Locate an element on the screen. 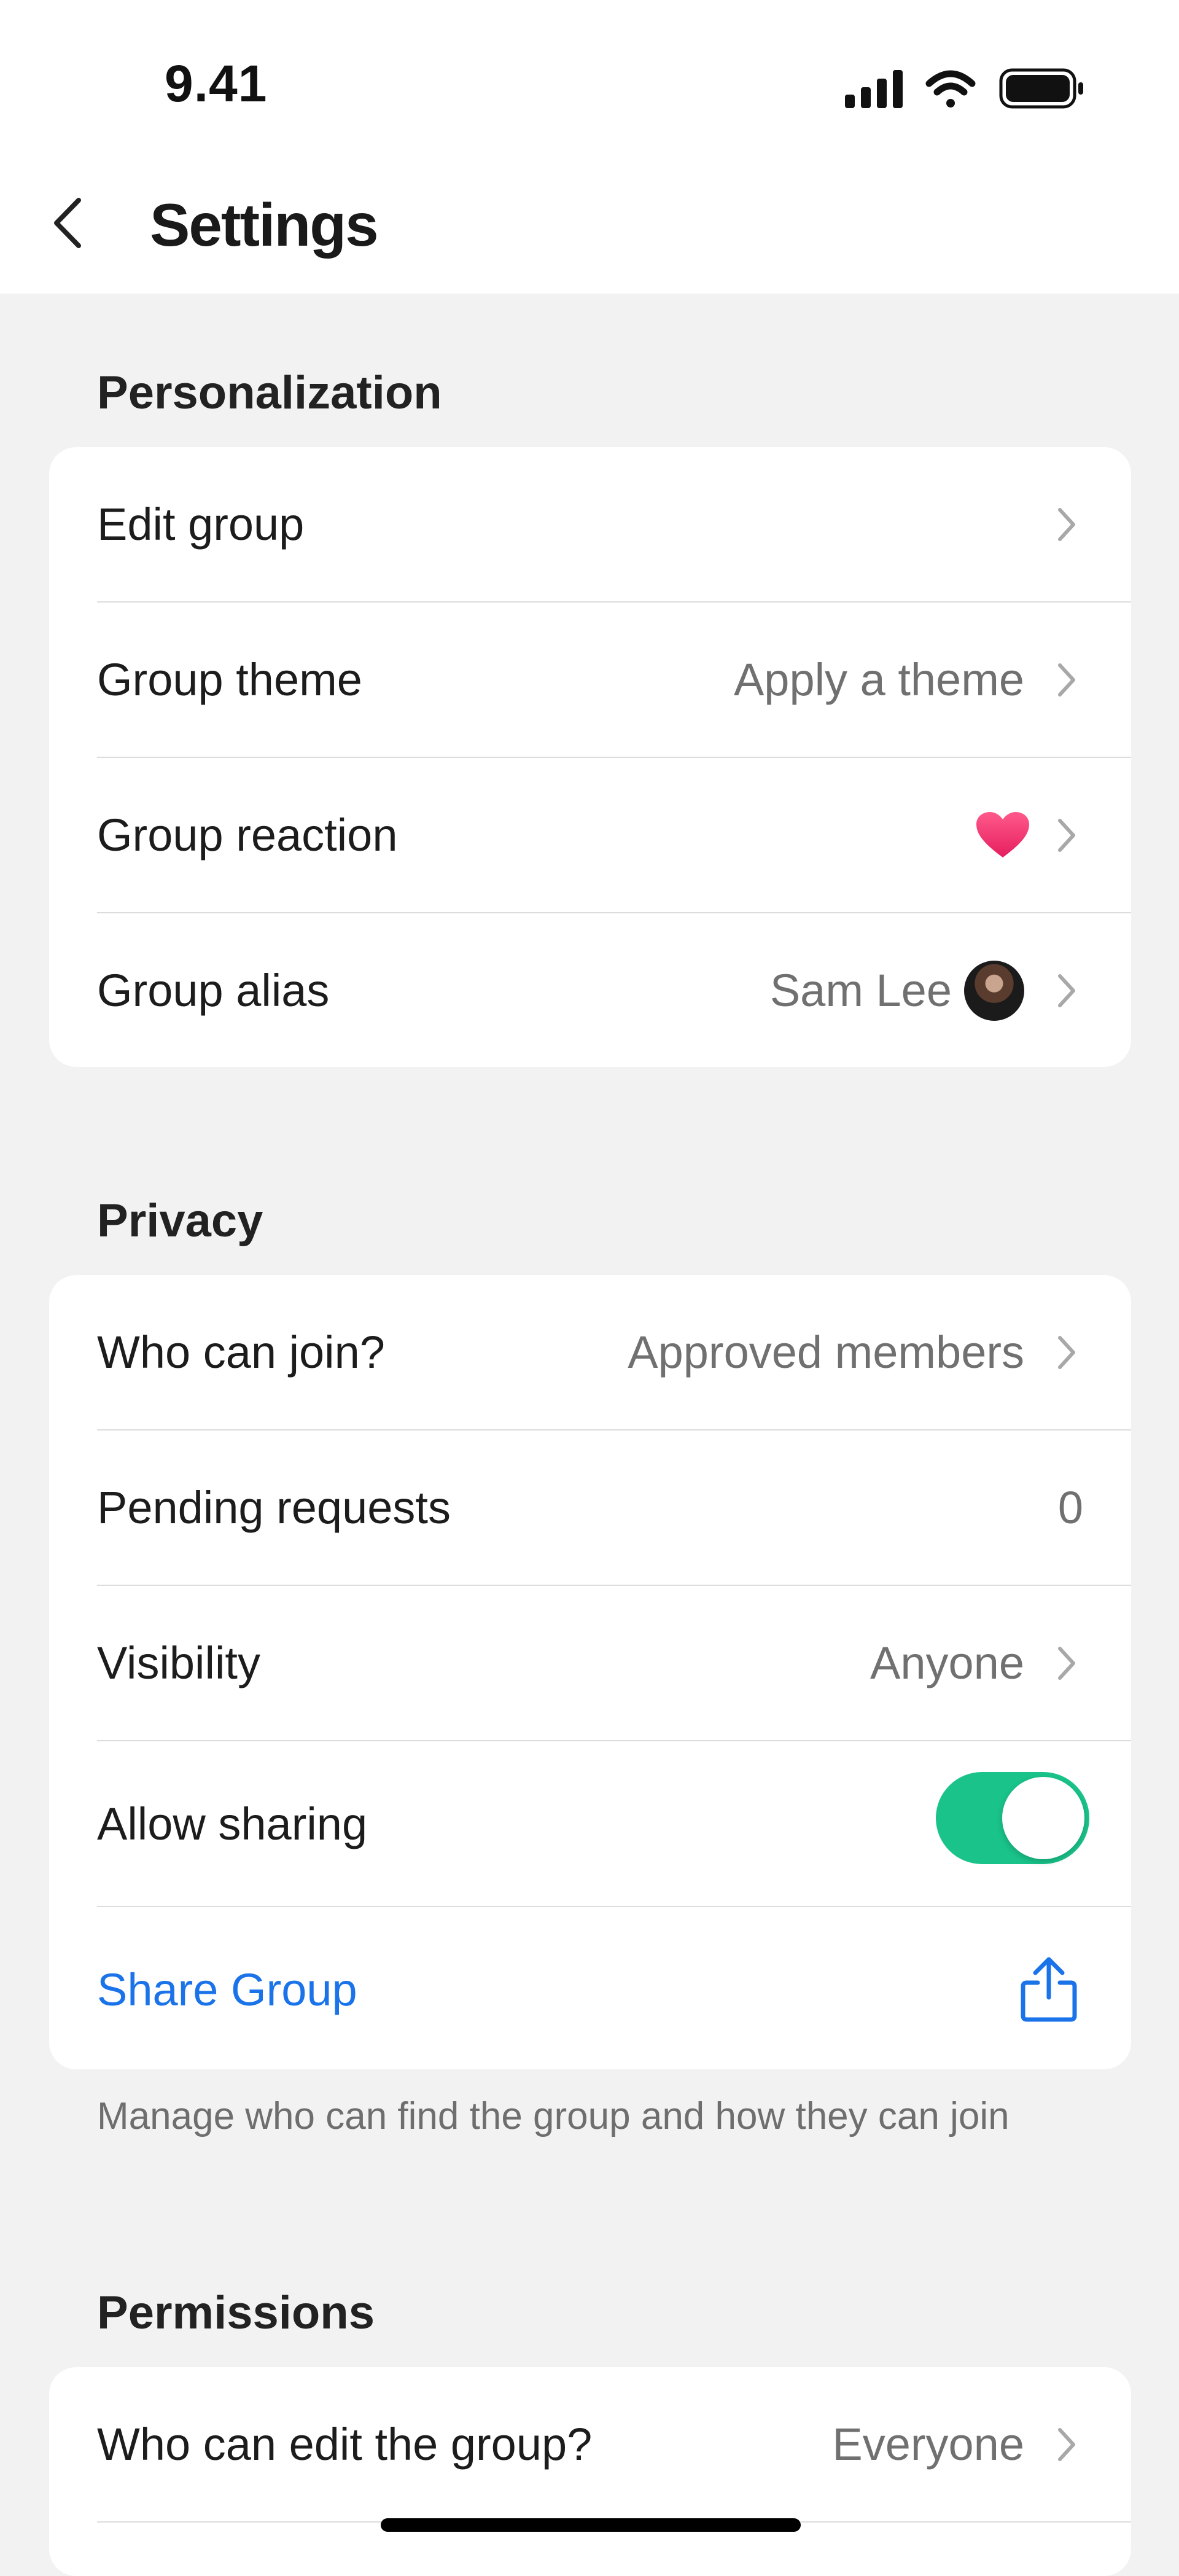 The height and width of the screenshot is (2576, 1179). row-visibility: Visibility Anyone is located at coordinates (614, 1663).